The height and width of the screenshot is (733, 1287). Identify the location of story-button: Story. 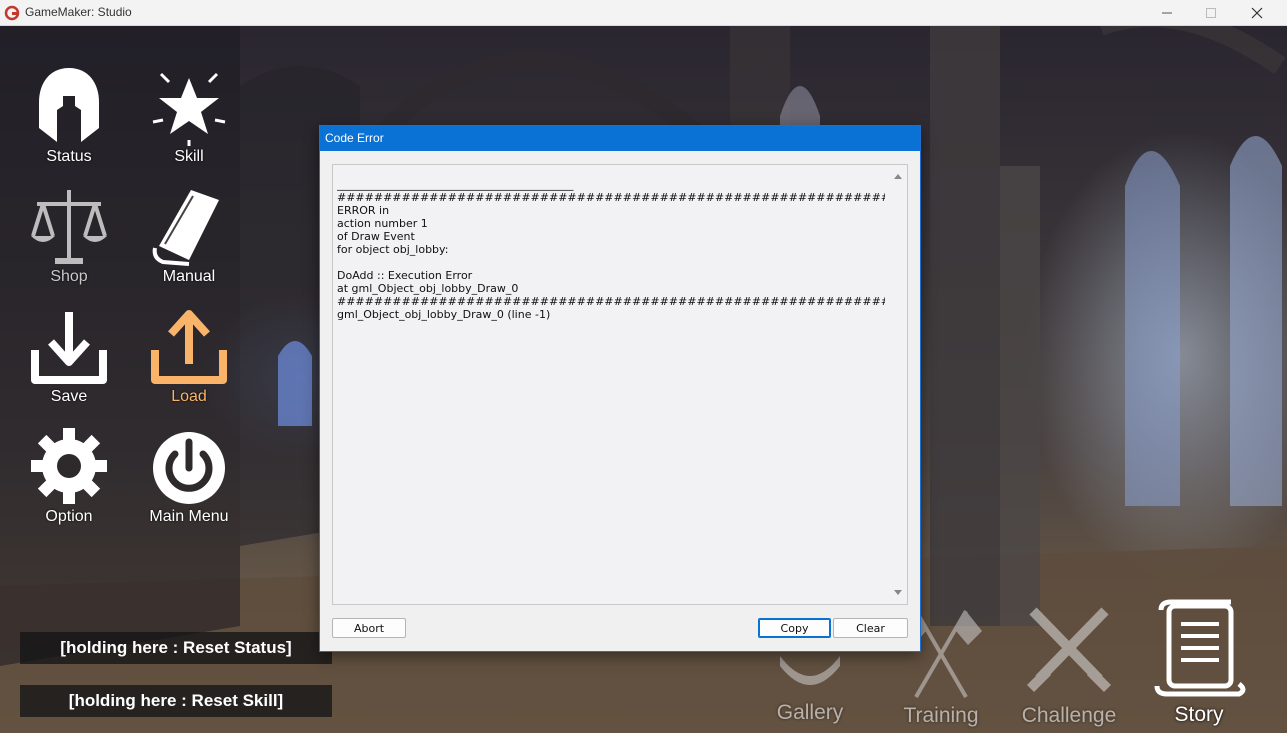
(1199, 662).